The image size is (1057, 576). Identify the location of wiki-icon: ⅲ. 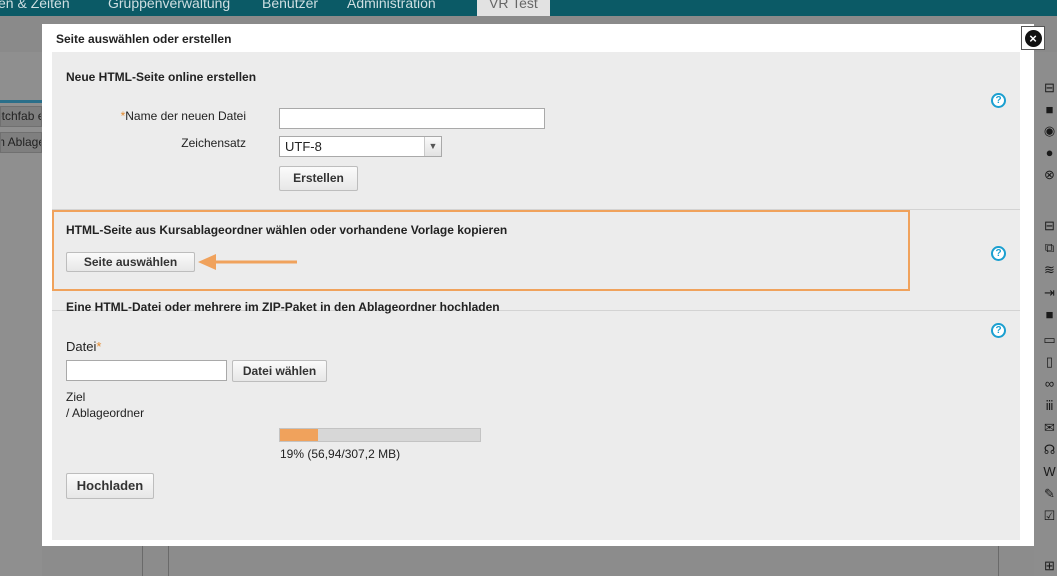
(1049, 406).